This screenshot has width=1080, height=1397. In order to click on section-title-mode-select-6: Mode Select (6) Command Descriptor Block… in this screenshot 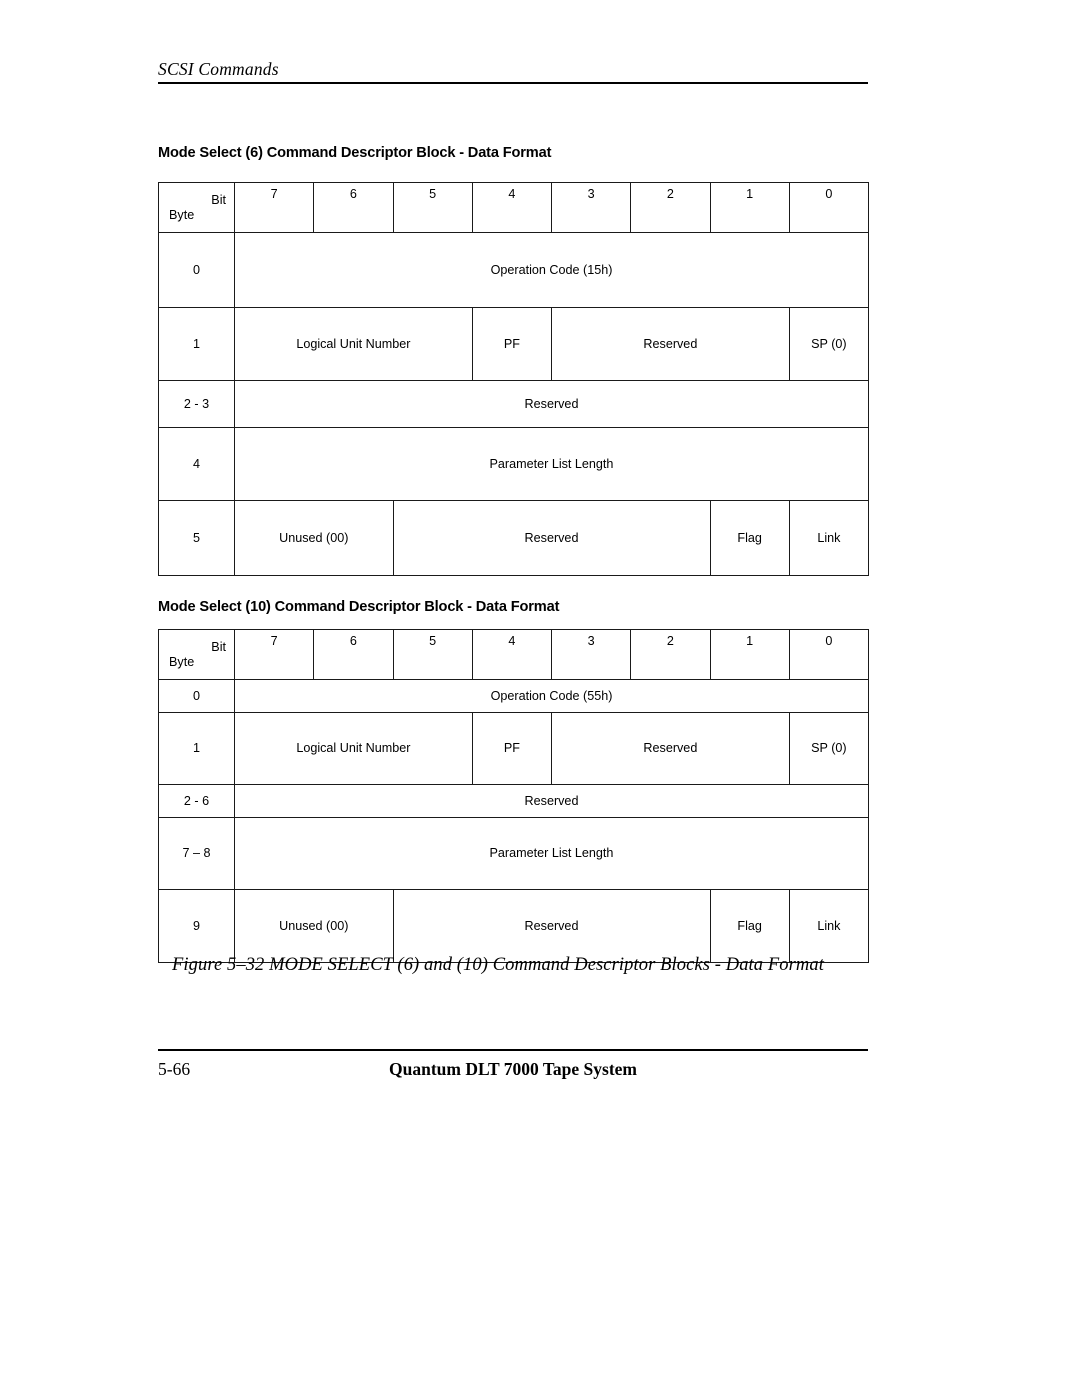, I will do `click(355, 153)`.